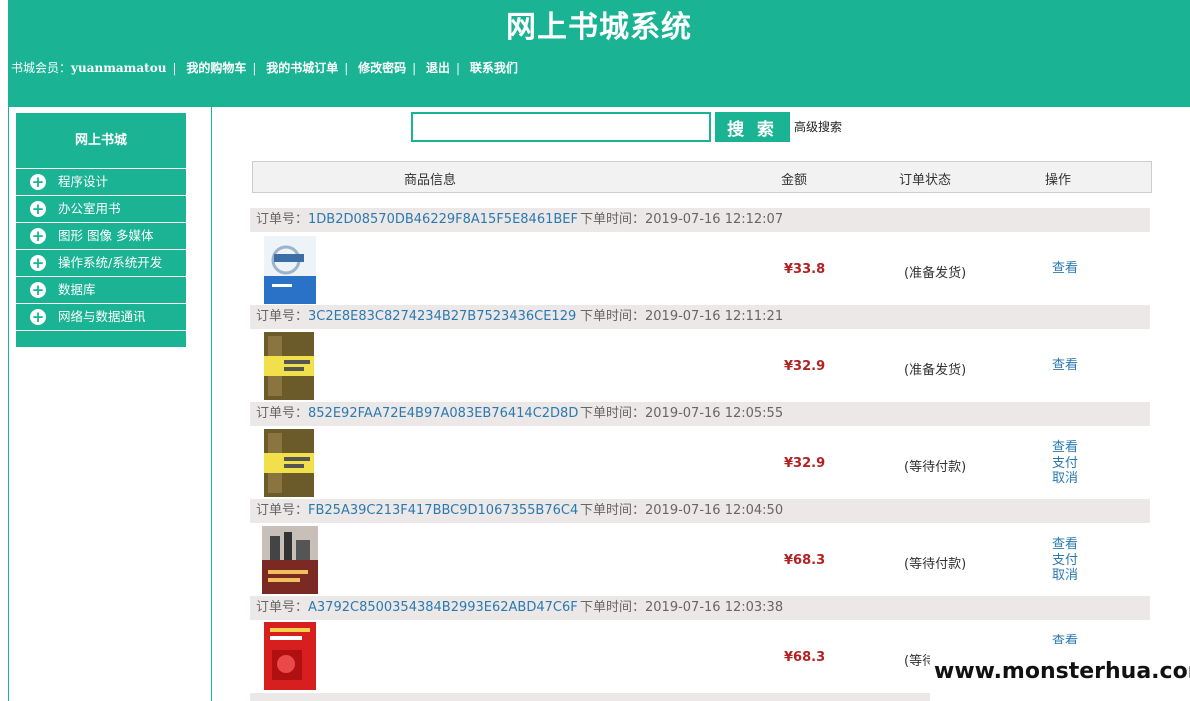 This screenshot has width=1190, height=701. What do you see at coordinates (561, 127) in the screenshot?
I see `search-input` at bounding box center [561, 127].